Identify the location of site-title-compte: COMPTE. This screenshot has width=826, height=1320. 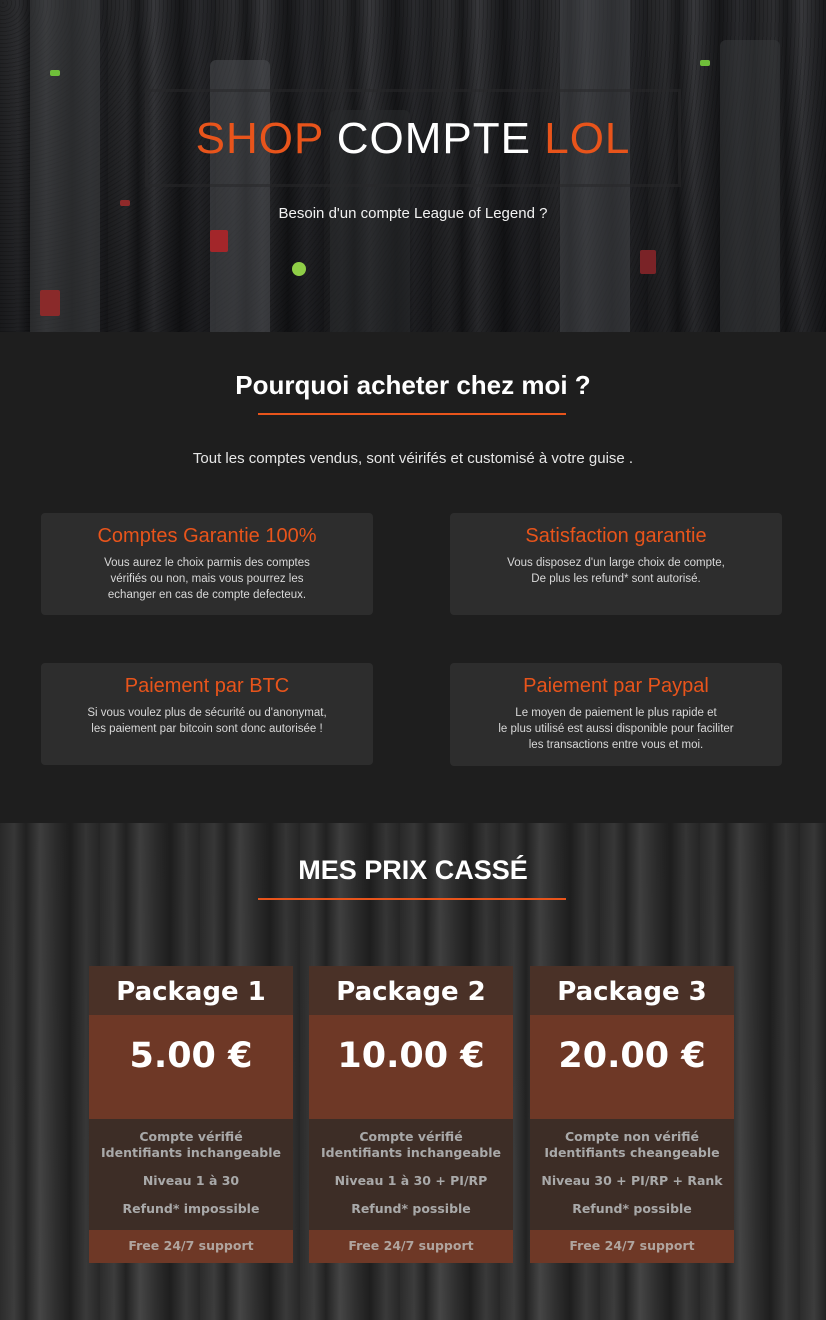
(433, 138).